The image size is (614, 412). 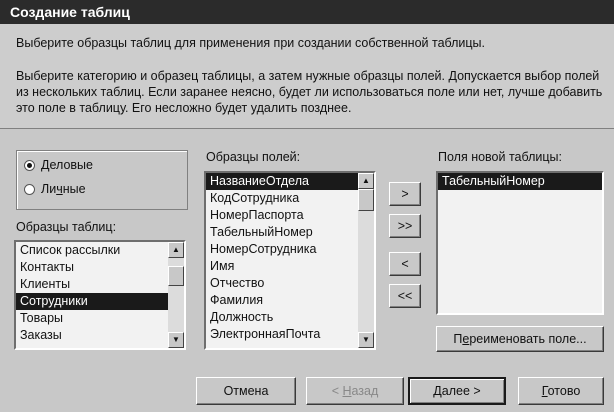 What do you see at coordinates (100, 267) in the screenshot?
I see `sample-table-item: Контакты` at bounding box center [100, 267].